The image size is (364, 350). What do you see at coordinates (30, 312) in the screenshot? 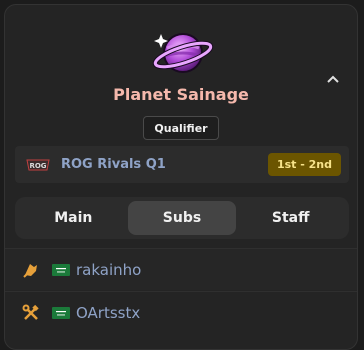
I see `tools-icon` at bounding box center [30, 312].